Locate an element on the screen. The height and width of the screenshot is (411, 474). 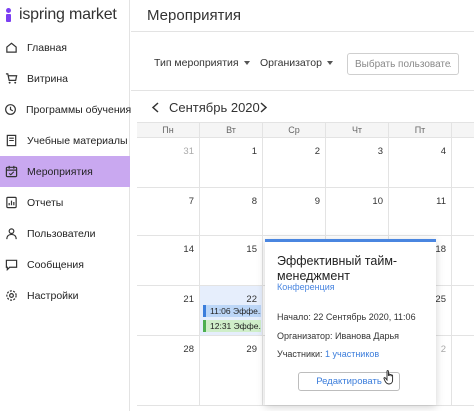
prev-month-button is located at coordinates (155, 107).